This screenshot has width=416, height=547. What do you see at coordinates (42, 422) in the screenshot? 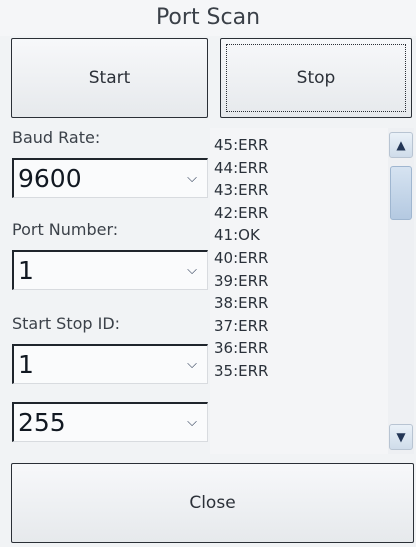
I see `stop-id-value: 255` at bounding box center [42, 422].